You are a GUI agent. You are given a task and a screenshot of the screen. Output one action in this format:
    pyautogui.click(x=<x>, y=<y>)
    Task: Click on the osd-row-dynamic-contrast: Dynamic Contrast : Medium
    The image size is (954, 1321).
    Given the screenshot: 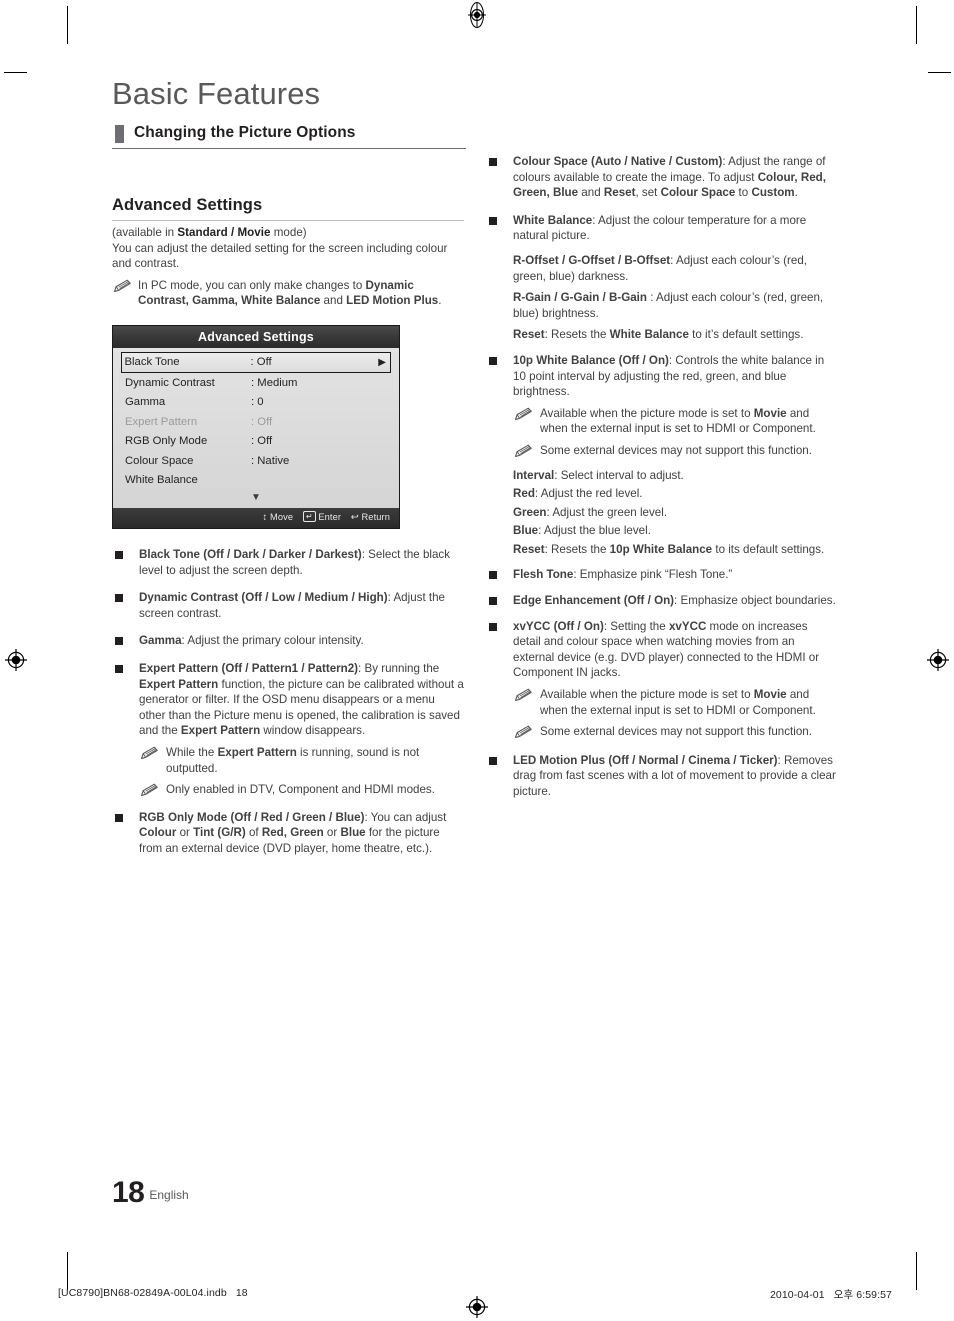 What is the action you would take?
    pyautogui.click(x=256, y=383)
    